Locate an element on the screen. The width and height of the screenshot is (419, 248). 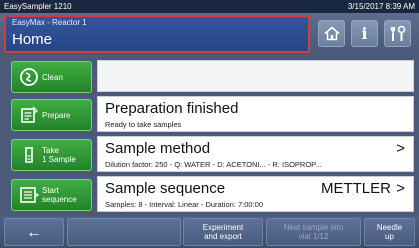
preparation-status: Ready to take samples is located at coordinates (143, 124).